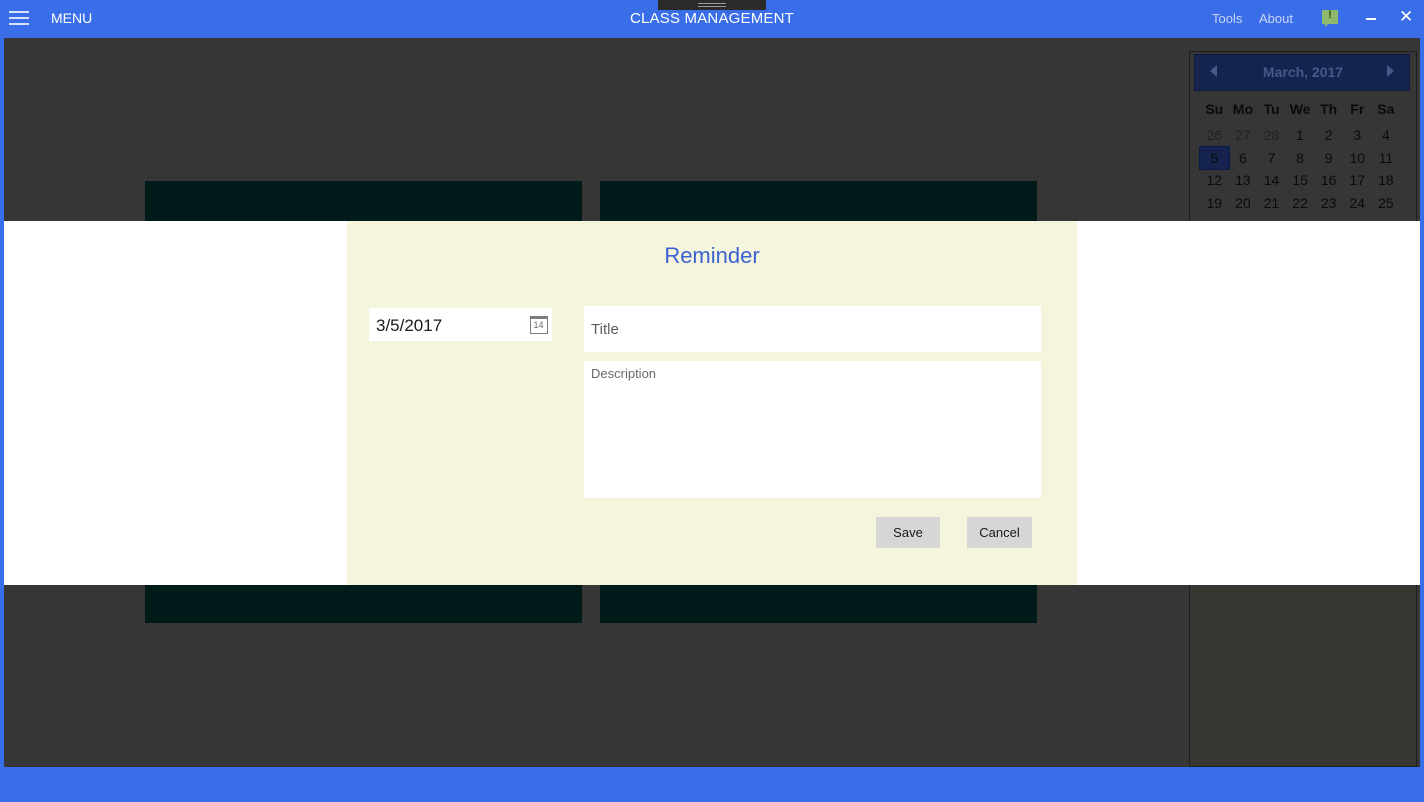 This screenshot has width=1424, height=802. What do you see at coordinates (1357, 203) in the screenshot?
I see `calendar-day: 24` at bounding box center [1357, 203].